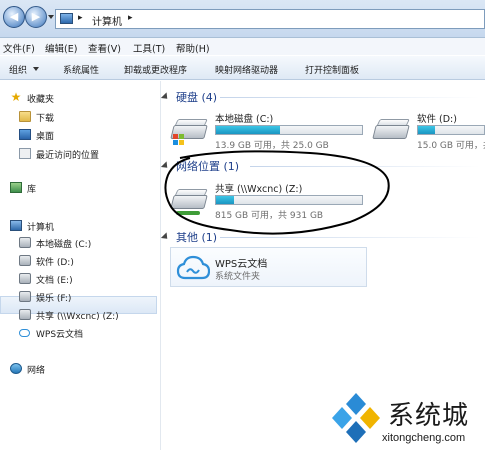 The image size is (485, 450). Describe the element at coordinates (451, 146) in the screenshot. I see `drive-space-info: 15.0 GB 可用，共` at that location.